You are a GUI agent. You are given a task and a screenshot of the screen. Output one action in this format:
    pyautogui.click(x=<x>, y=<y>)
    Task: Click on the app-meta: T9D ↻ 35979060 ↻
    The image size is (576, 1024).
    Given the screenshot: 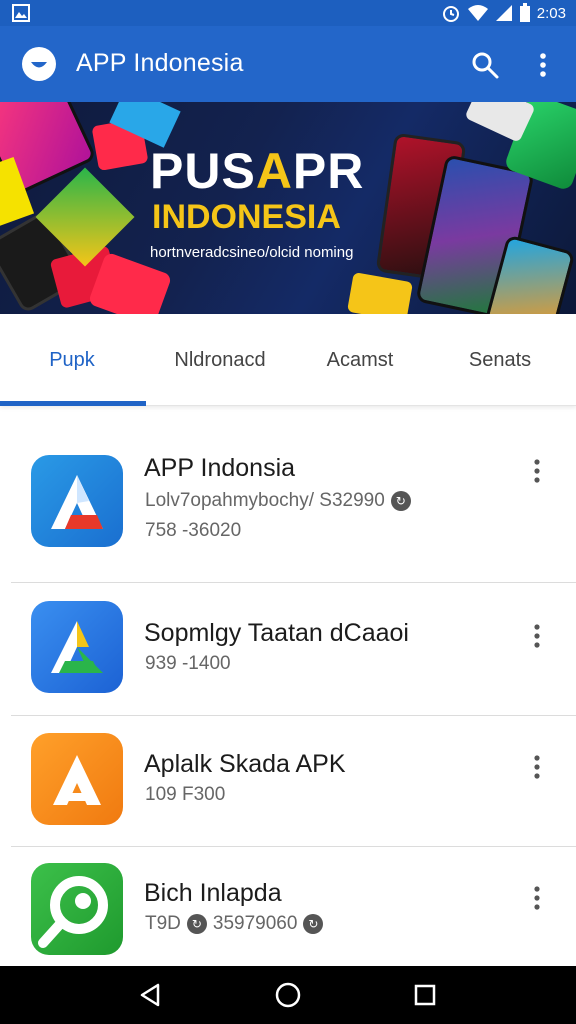 What is the action you would take?
    pyautogui.click(x=237, y=924)
    